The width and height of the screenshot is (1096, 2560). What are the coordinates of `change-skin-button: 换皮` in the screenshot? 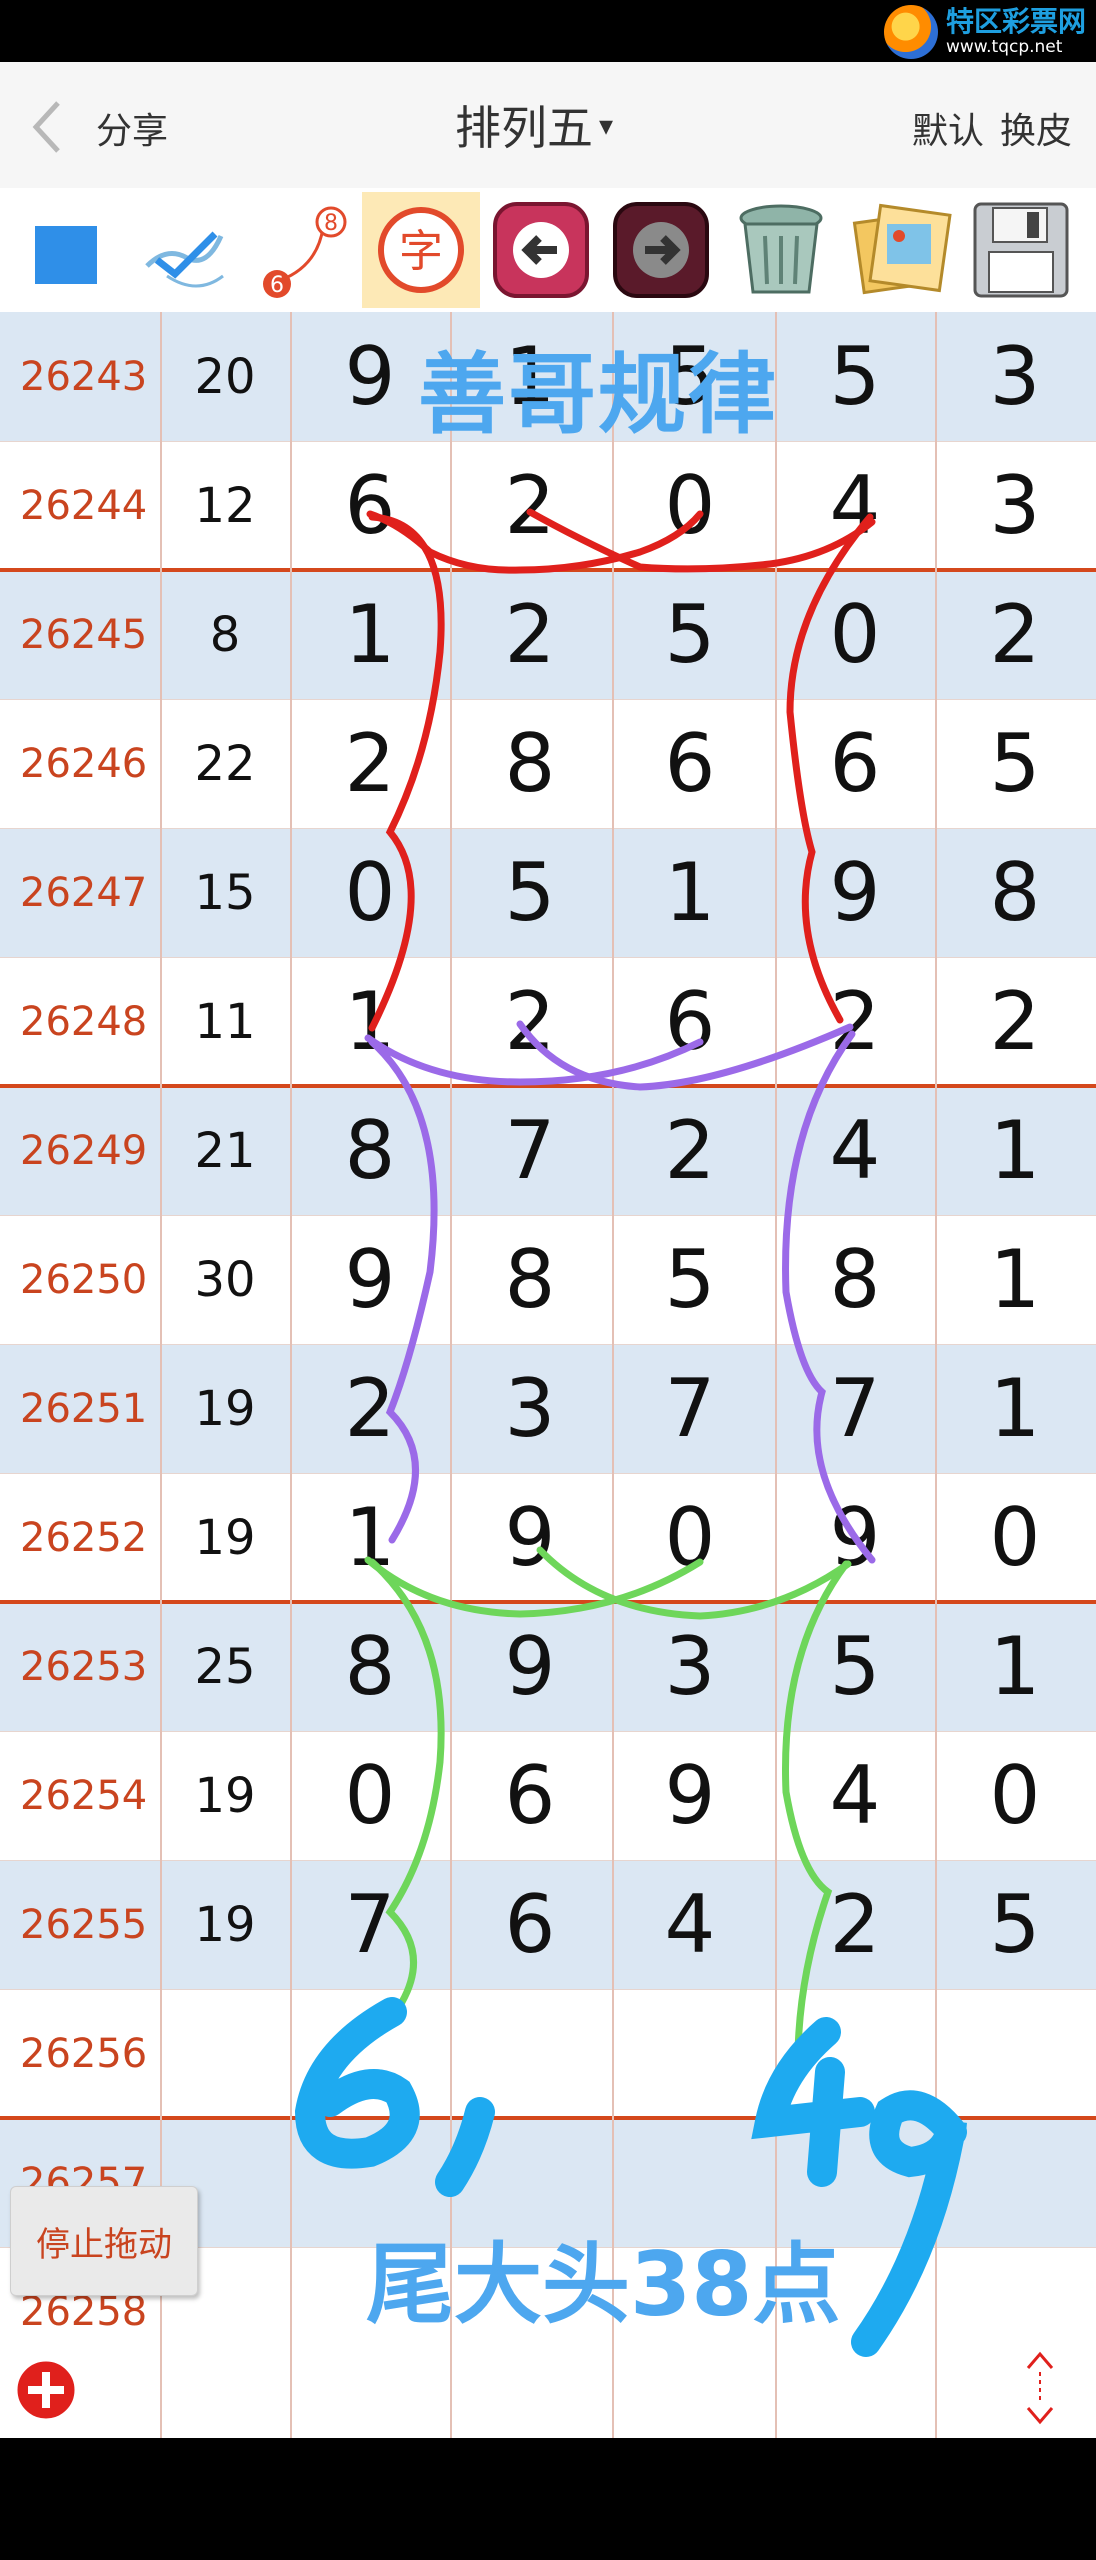 It's located at (1036, 128).